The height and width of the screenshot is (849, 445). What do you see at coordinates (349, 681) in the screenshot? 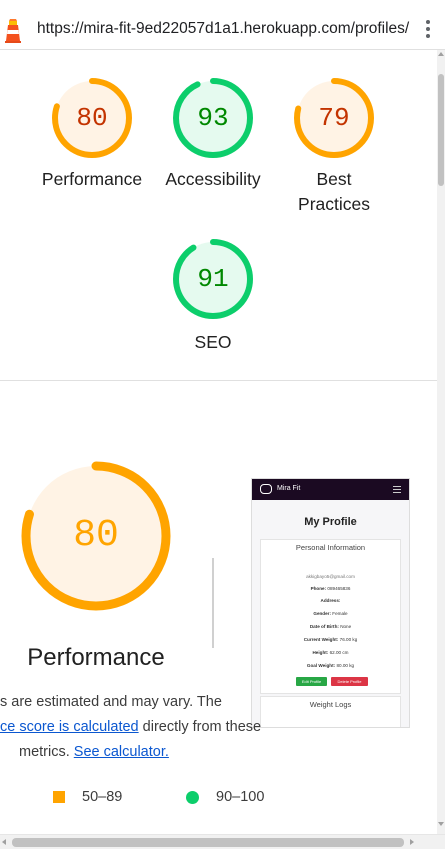
I see `thumb-delete-profile-button: Delete Profile` at bounding box center [349, 681].